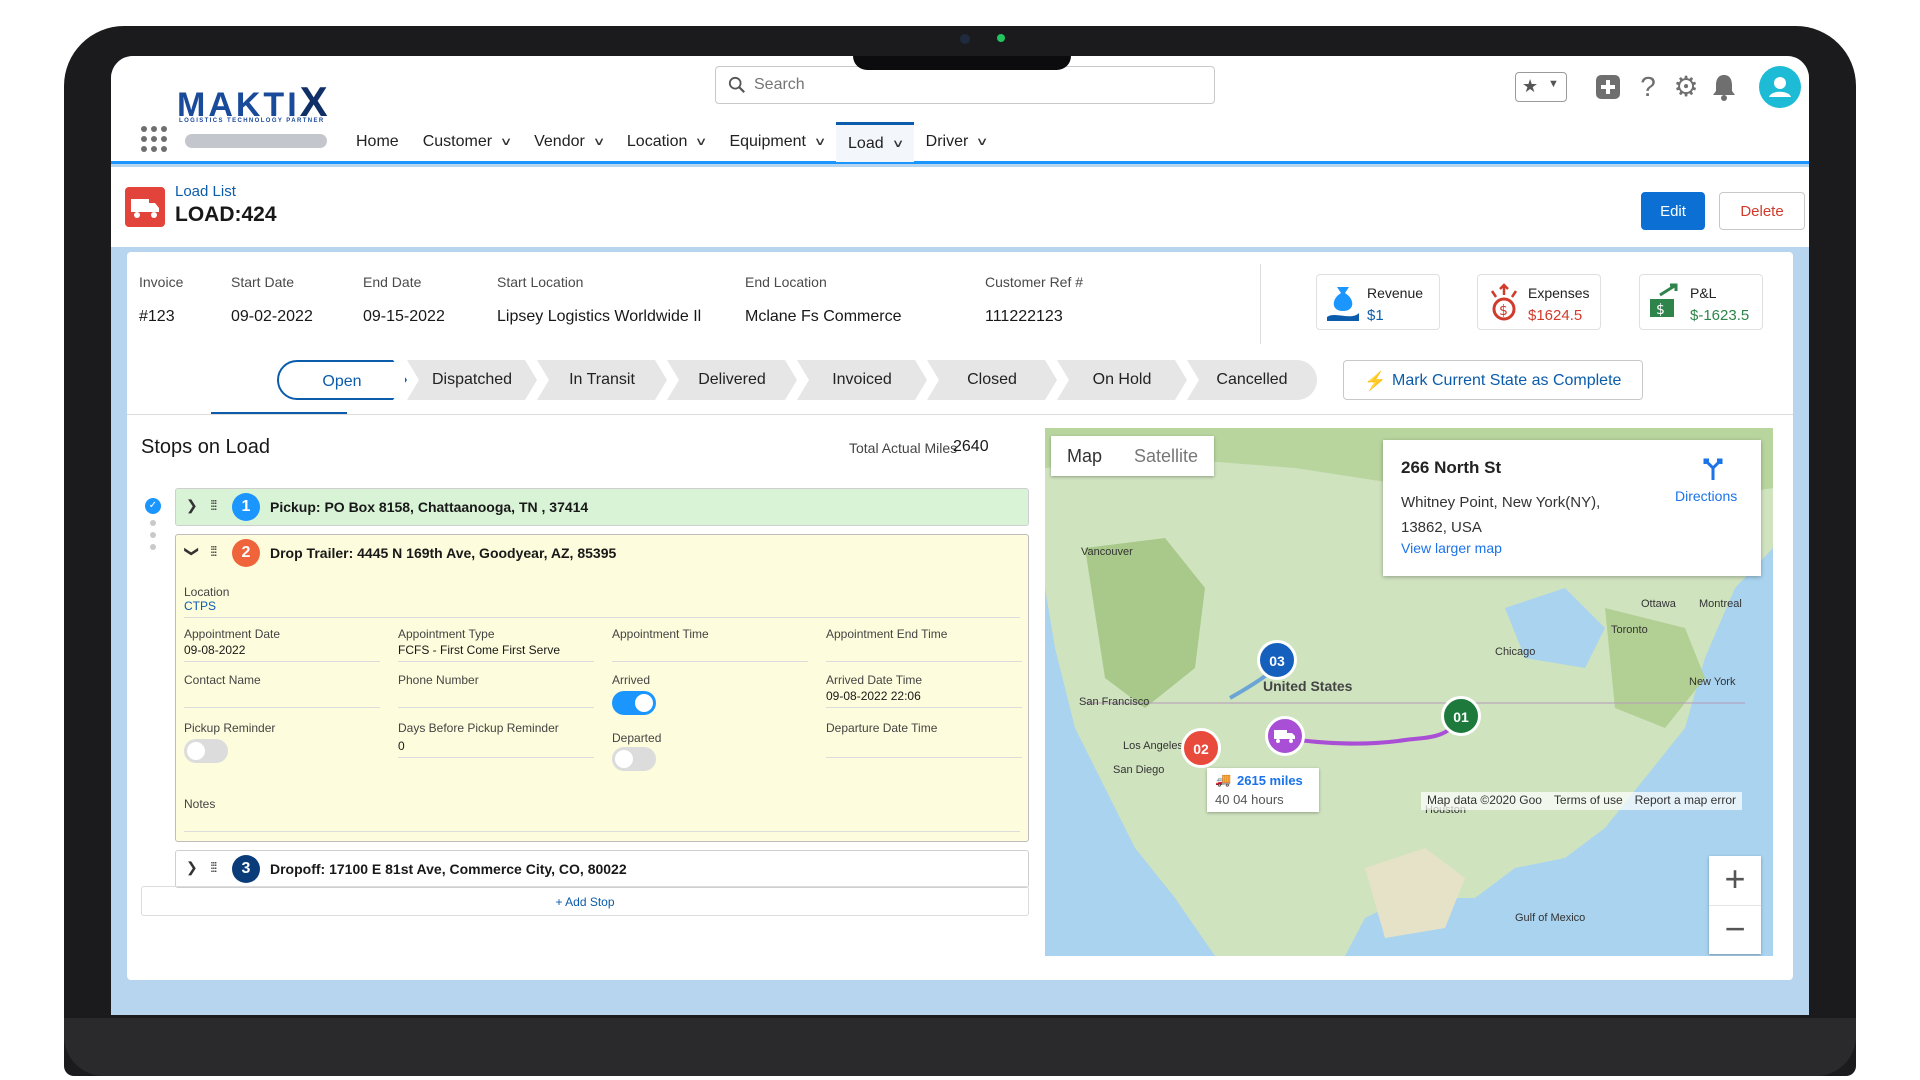 This screenshot has height=1080, width=1920. Describe the element at coordinates (1629, 630) in the screenshot. I see `map-label: Toronto` at that location.